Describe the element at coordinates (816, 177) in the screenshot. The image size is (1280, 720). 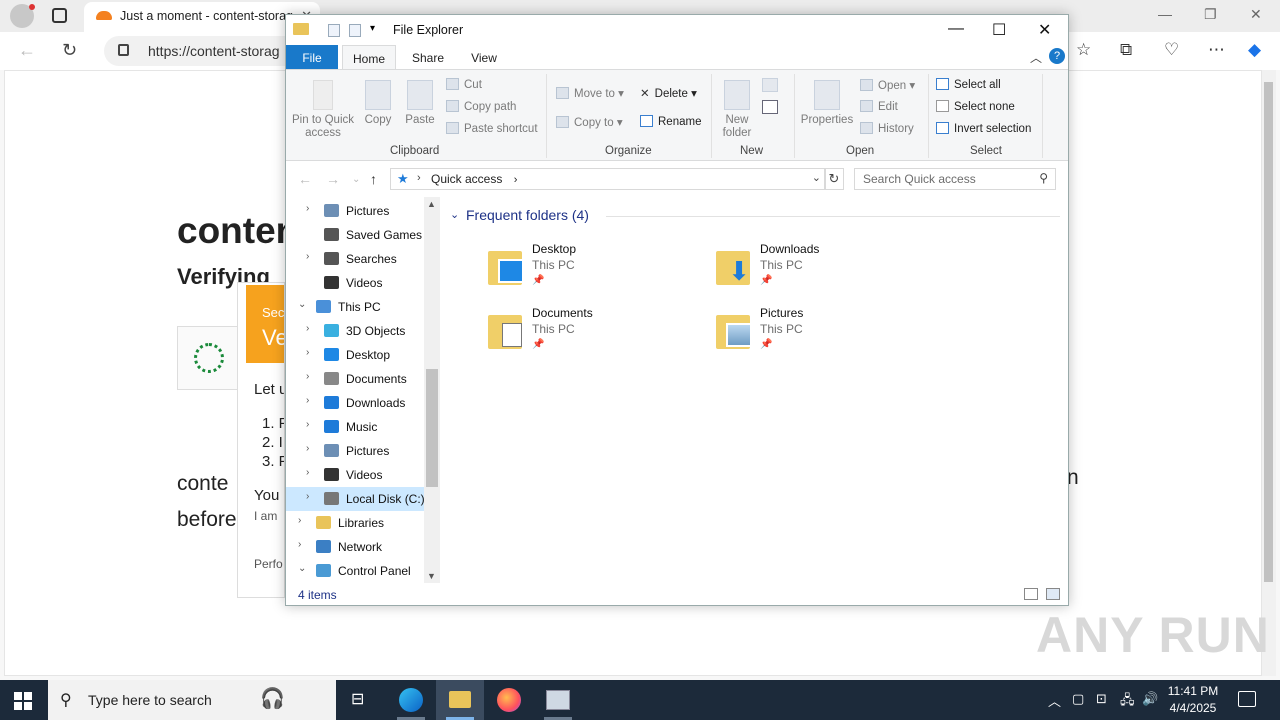
I see `address-dropdown-icon: ⌄` at that location.